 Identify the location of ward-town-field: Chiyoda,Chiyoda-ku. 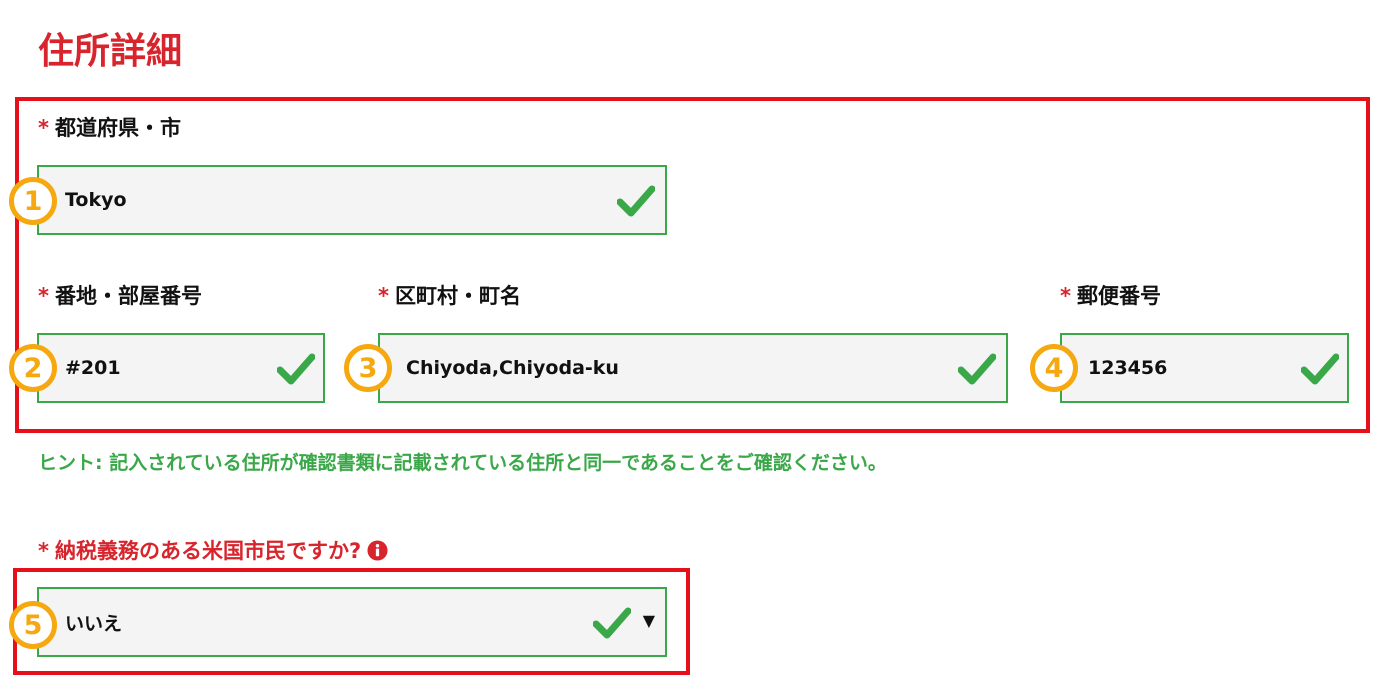
(693, 368).